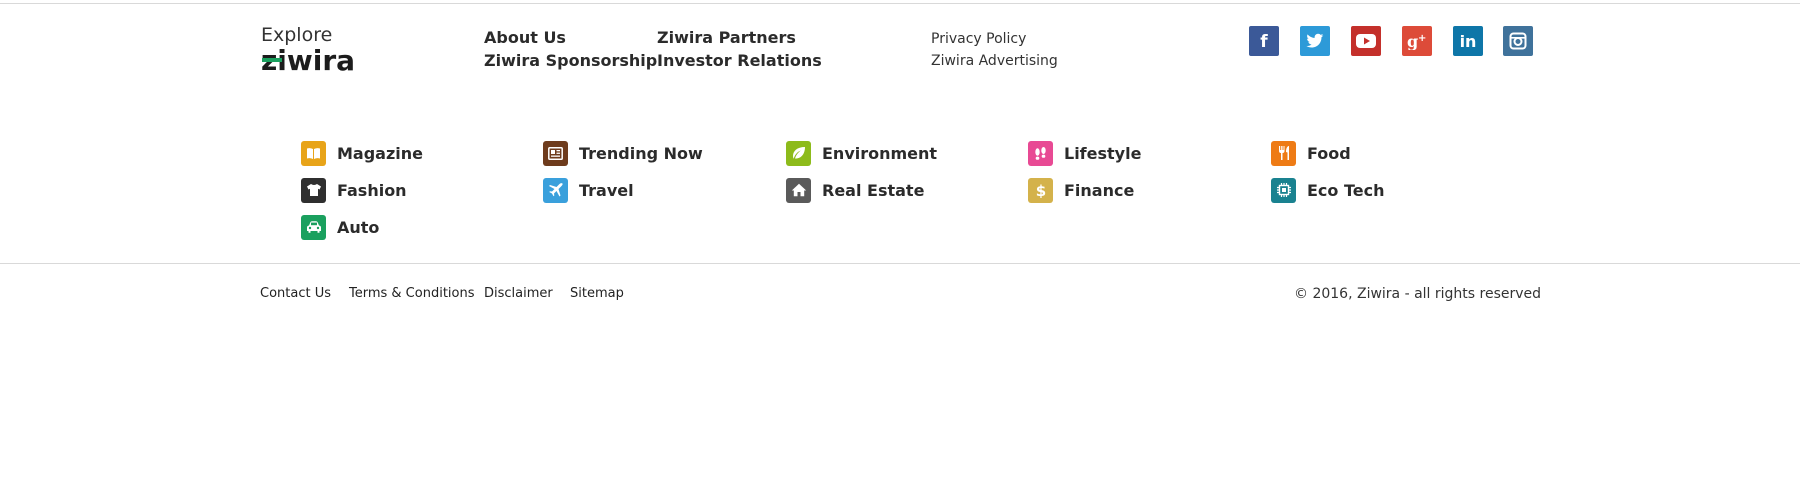 The width and height of the screenshot is (1800, 500). What do you see at coordinates (641, 153) in the screenshot?
I see `category-label: Trending Now` at bounding box center [641, 153].